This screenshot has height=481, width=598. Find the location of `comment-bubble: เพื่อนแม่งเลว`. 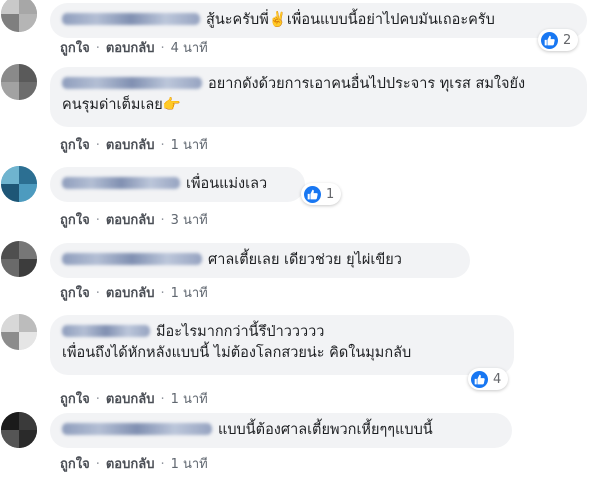

comment-bubble: เพื่อนแม่งเลว is located at coordinates (177, 184).